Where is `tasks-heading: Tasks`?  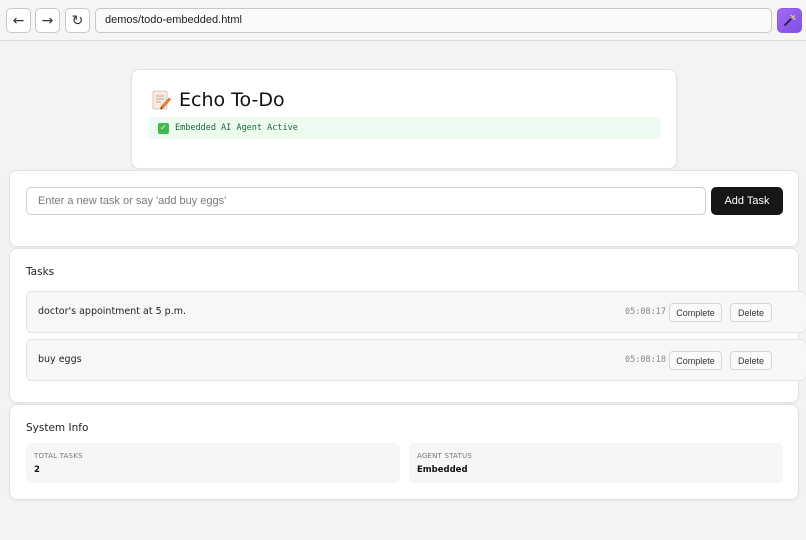 tasks-heading: Tasks is located at coordinates (40, 272).